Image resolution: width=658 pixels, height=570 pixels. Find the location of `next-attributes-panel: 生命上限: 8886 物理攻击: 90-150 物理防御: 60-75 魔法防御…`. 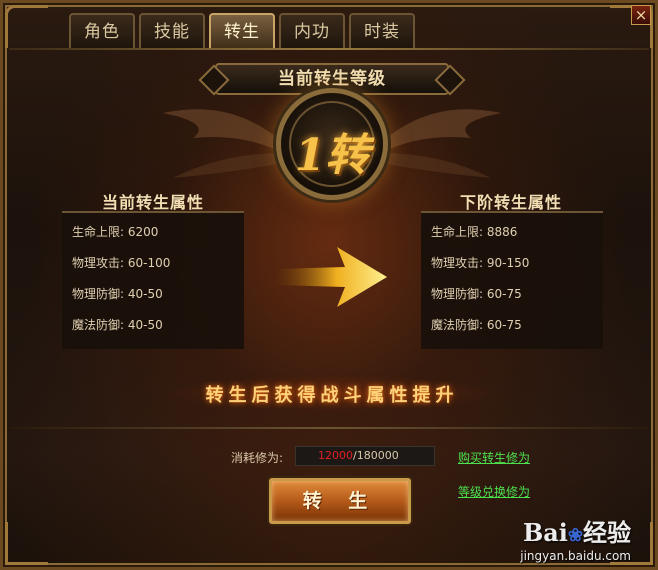

next-attributes-panel: 生命上限: 8886 物理攻击: 90-150 物理防御: 60-75 魔法防御… is located at coordinates (512, 280).